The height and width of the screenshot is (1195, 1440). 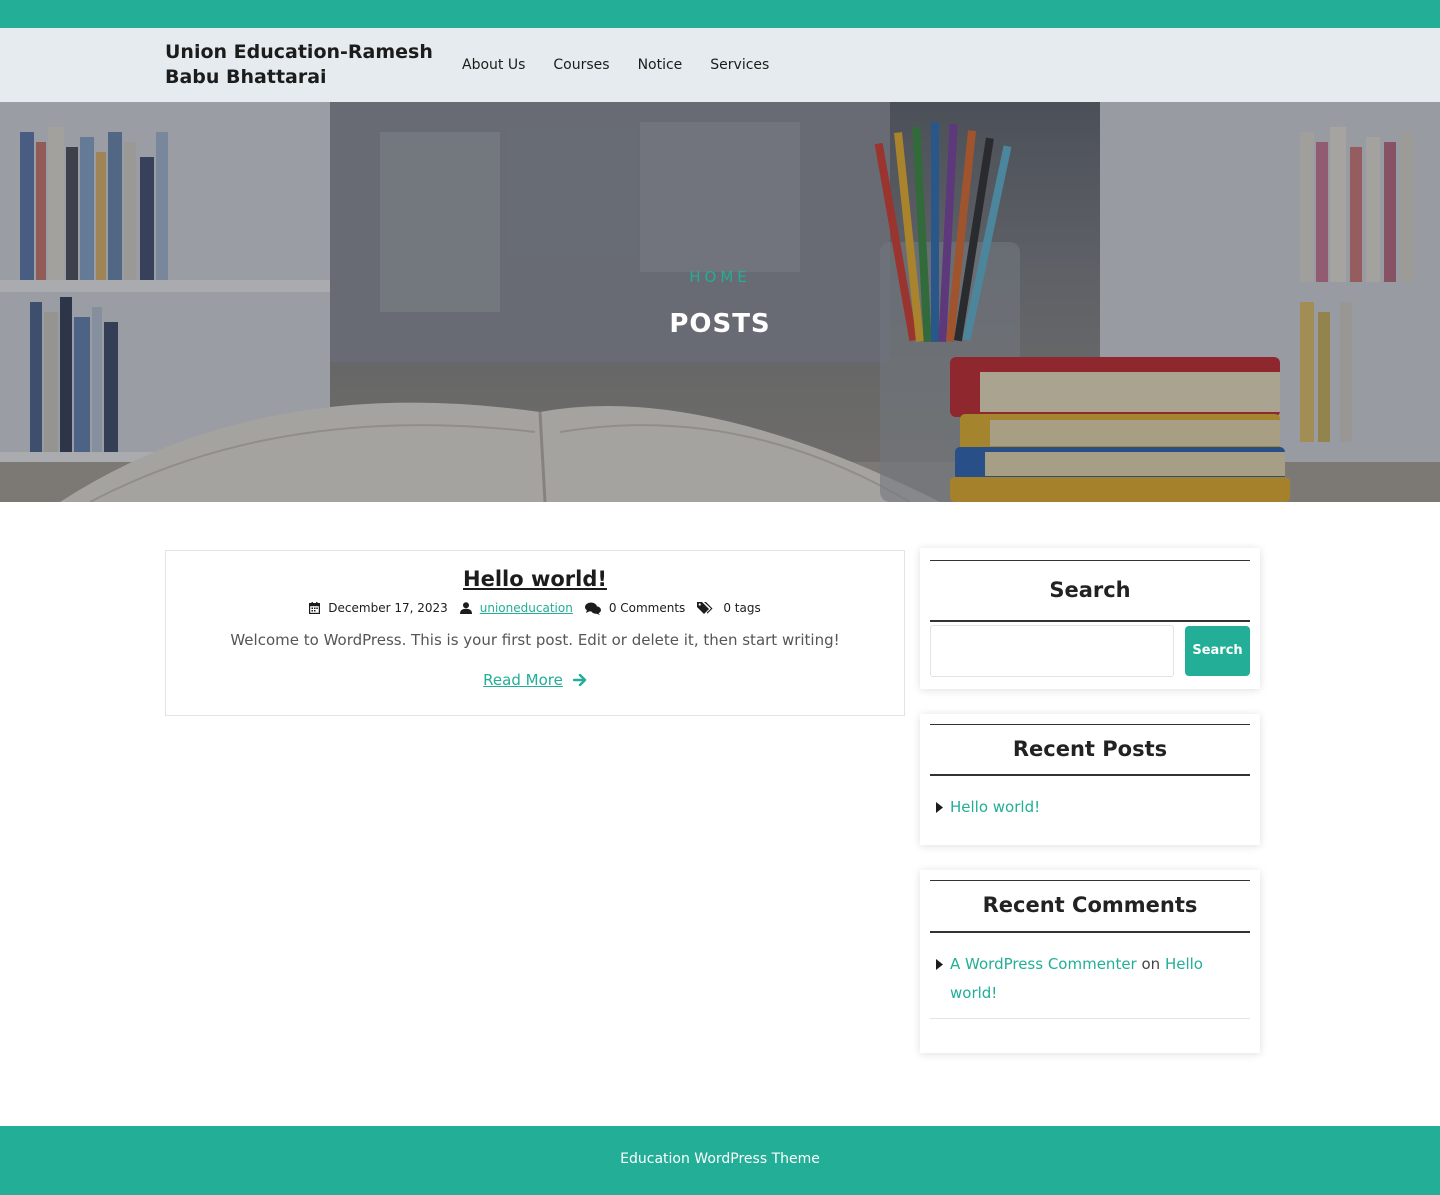 What do you see at coordinates (1151, 964) in the screenshot?
I see `comment-on-text: on` at bounding box center [1151, 964].